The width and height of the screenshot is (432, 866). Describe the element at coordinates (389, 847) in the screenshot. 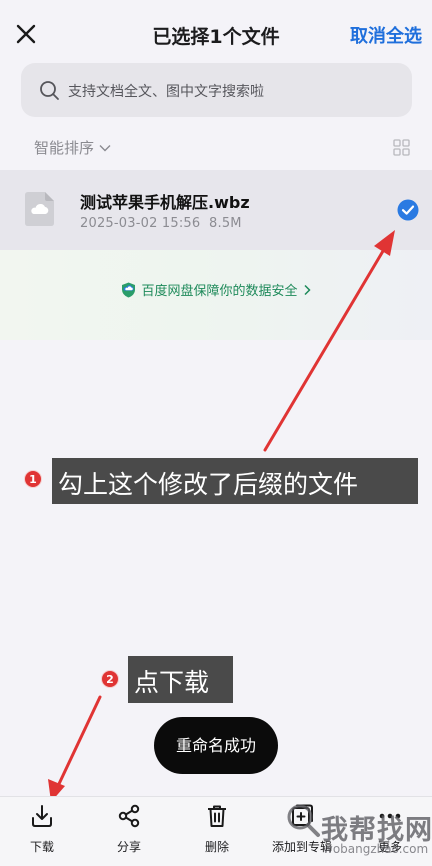

I see `more-label: 更多` at that location.